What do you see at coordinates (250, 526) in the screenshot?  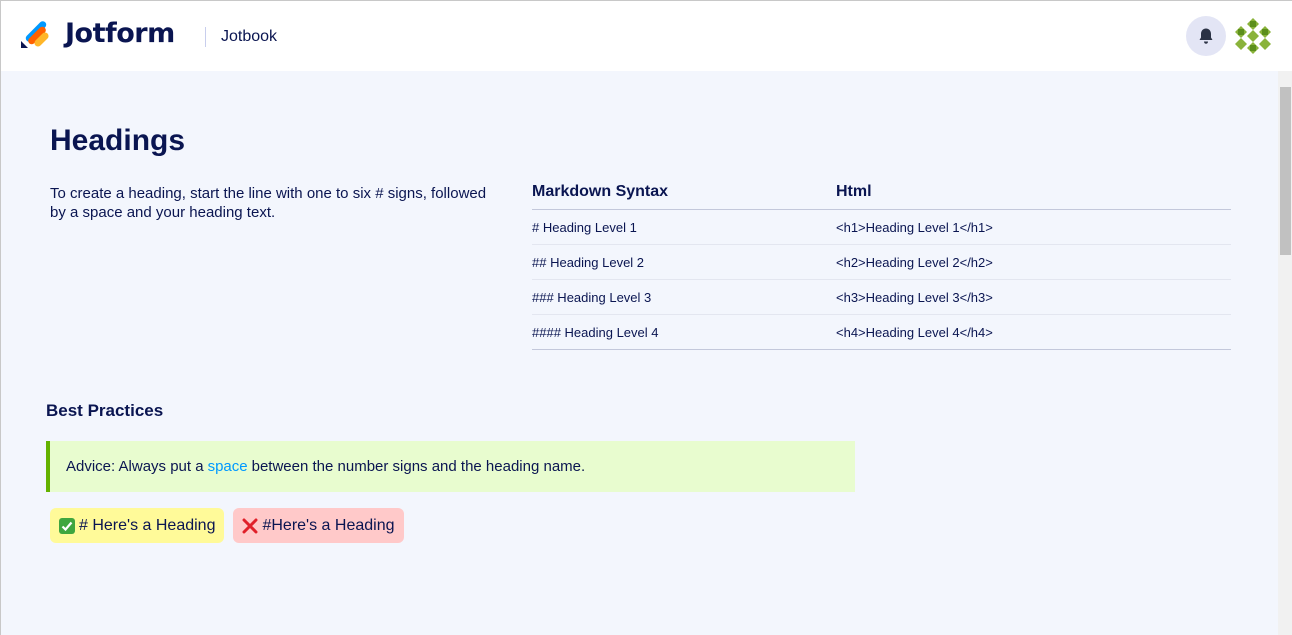 I see `cross-mark-icon` at bounding box center [250, 526].